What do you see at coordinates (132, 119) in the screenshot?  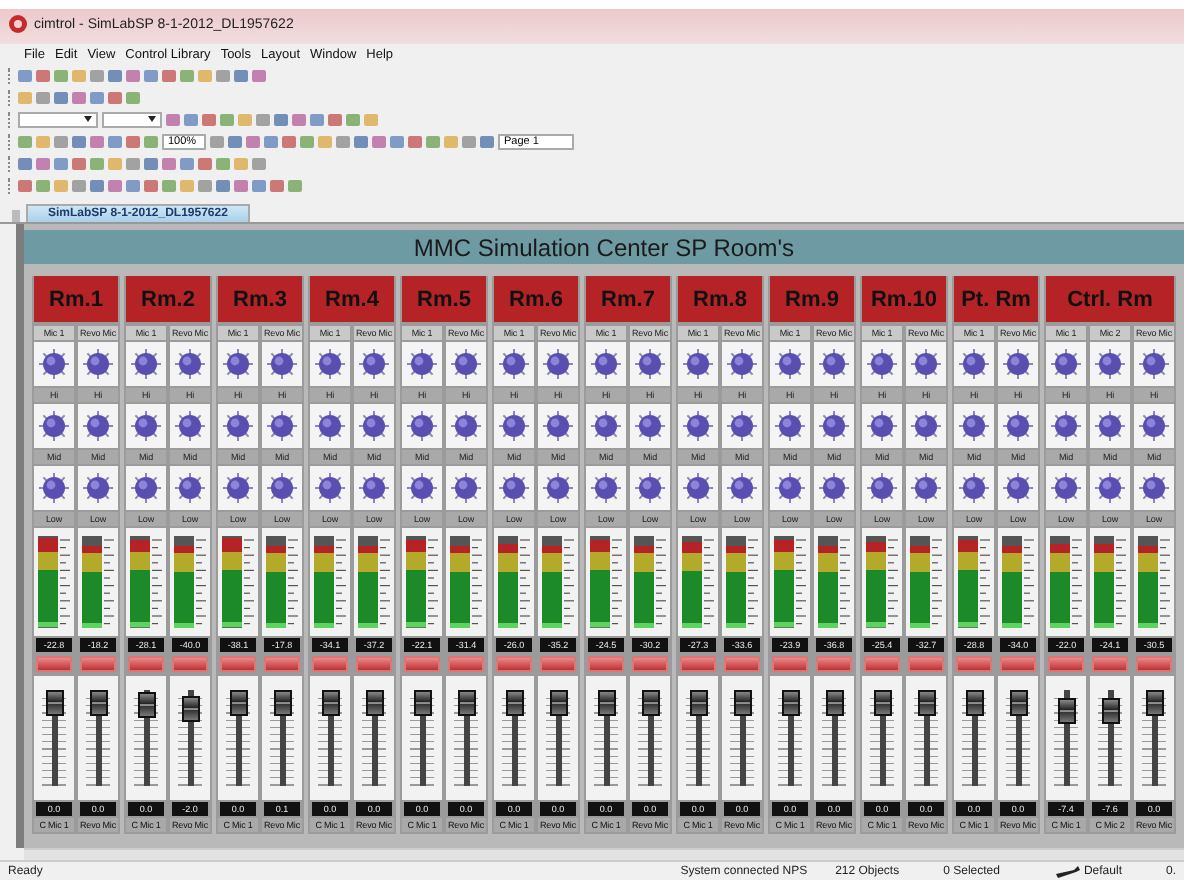 I see `font-size-dropdown` at bounding box center [132, 119].